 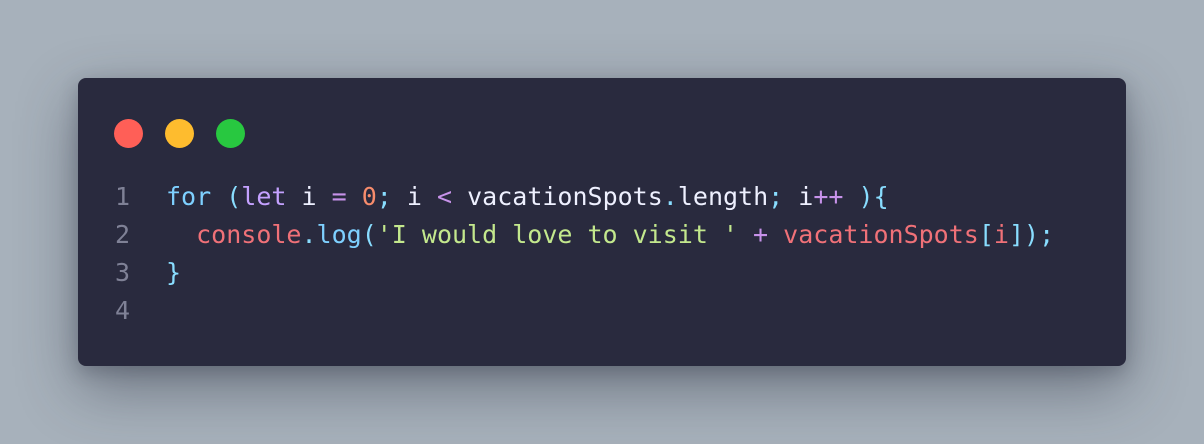 I want to click on code-token-plain: vacationSpots, so click(x=557, y=196).